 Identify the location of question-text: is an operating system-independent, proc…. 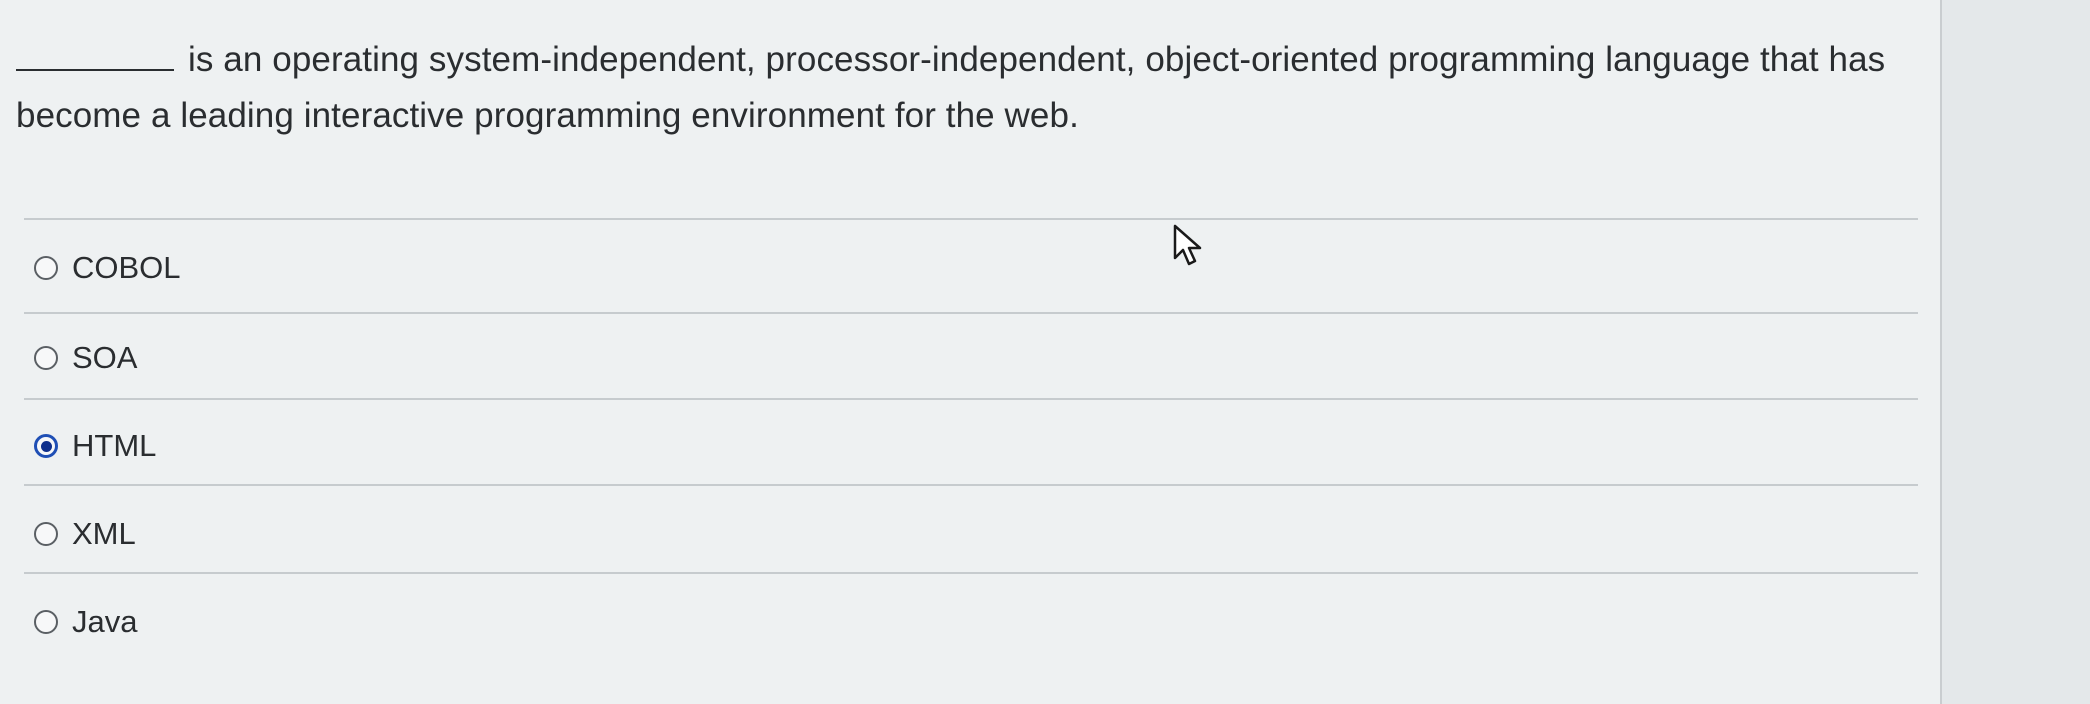
(951, 87).